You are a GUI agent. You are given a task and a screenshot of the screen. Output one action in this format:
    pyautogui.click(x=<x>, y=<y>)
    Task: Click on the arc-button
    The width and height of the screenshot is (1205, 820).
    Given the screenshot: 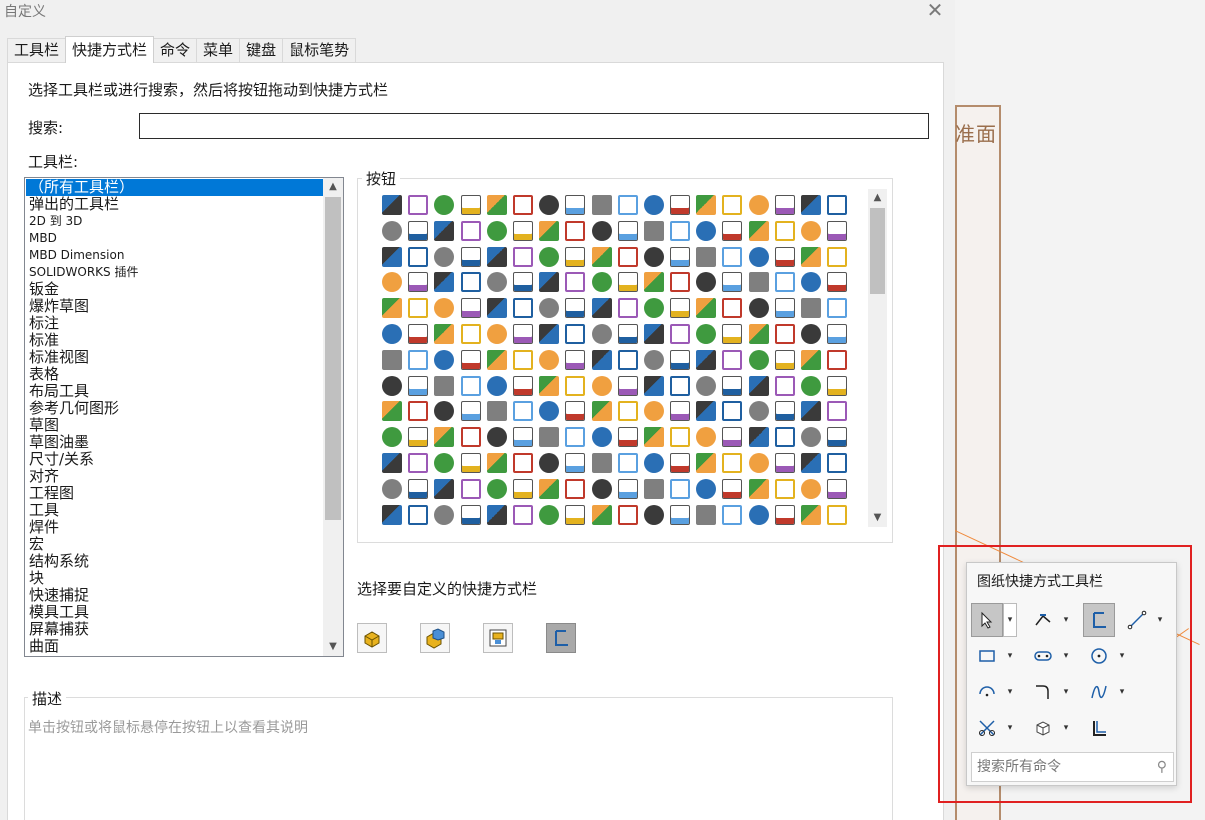 What is the action you would take?
    pyautogui.click(x=987, y=692)
    